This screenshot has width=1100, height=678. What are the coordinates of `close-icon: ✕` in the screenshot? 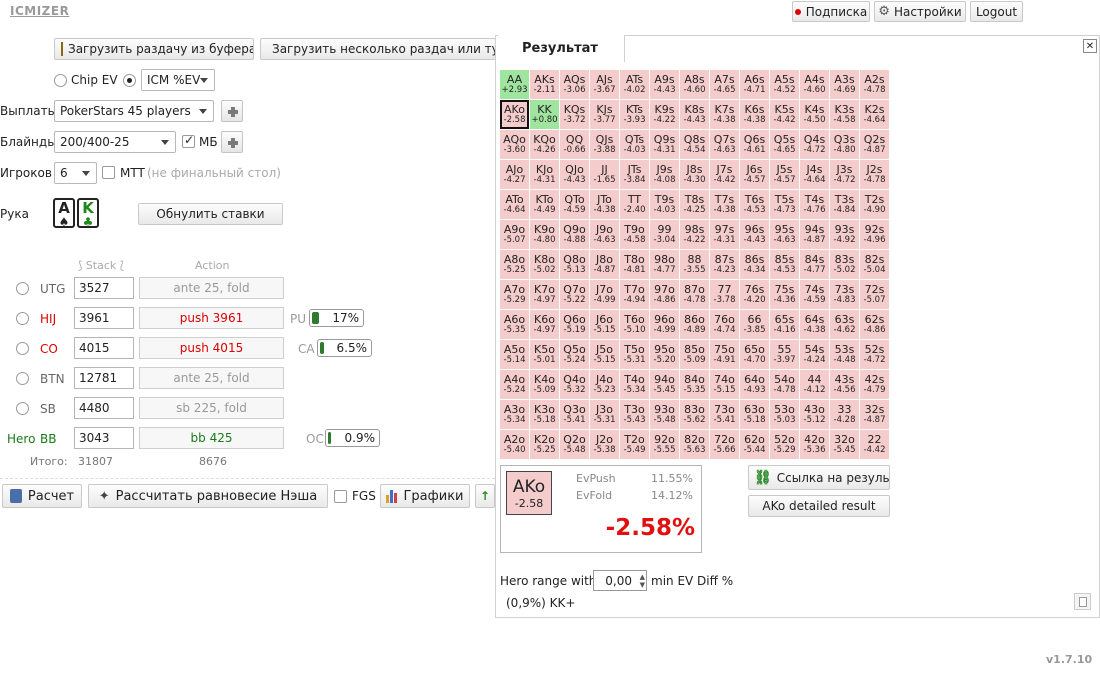 It's located at (1090, 46).